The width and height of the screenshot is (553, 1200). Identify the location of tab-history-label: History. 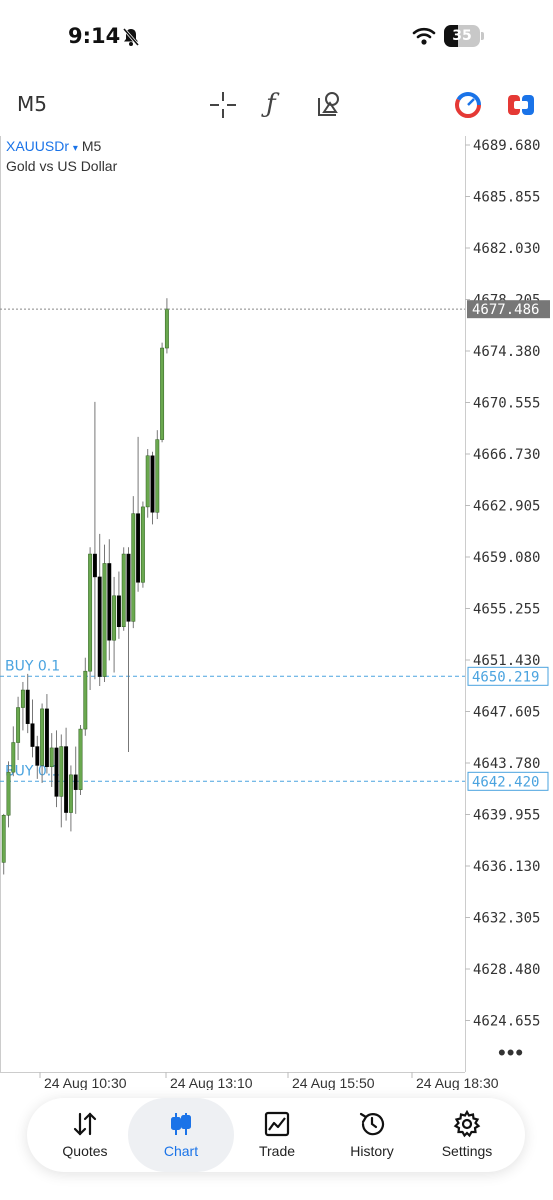
(372, 1151).